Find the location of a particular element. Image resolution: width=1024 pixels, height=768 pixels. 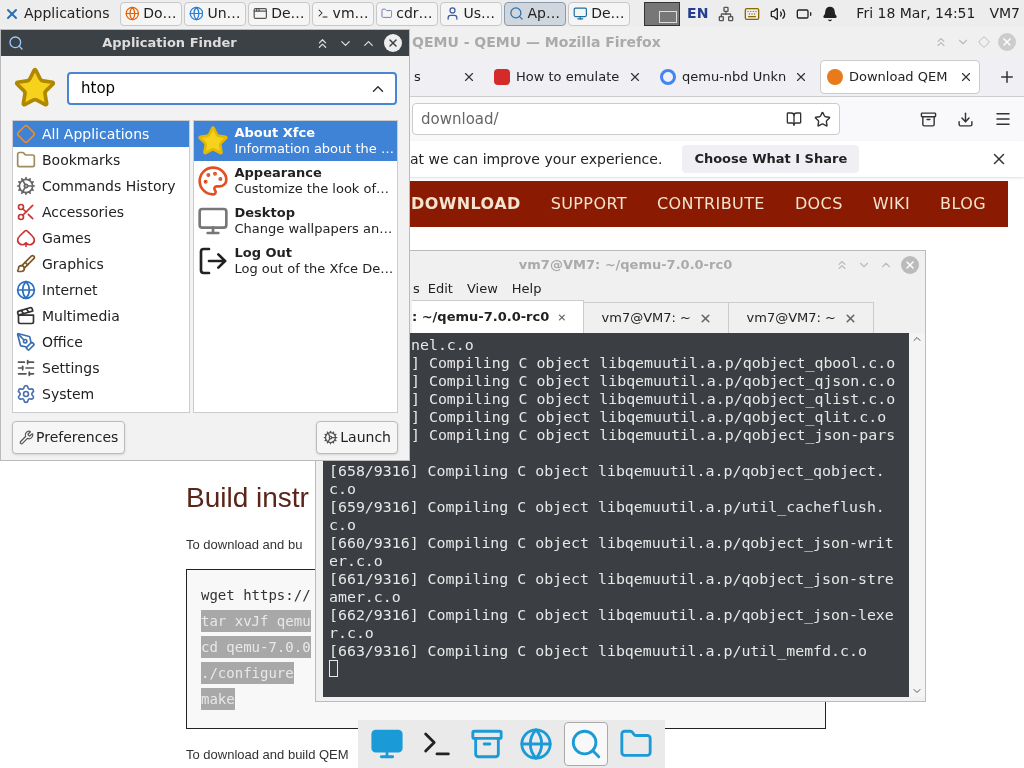

paragraph: To download and build QEM is located at coordinates (267, 754).